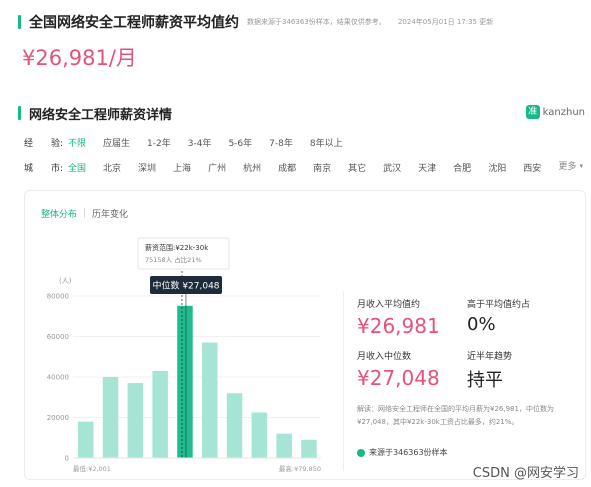 The height and width of the screenshot is (487, 591). I want to click on more-cities-button: 更多 ▾, so click(570, 166).